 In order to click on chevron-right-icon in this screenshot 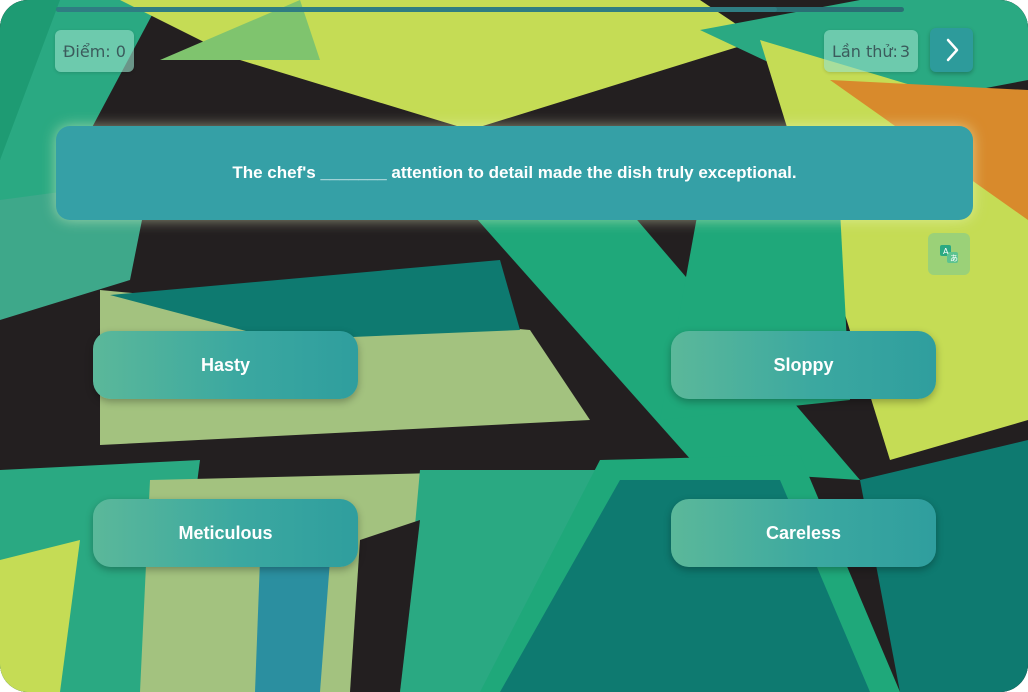, I will do `click(952, 50)`.